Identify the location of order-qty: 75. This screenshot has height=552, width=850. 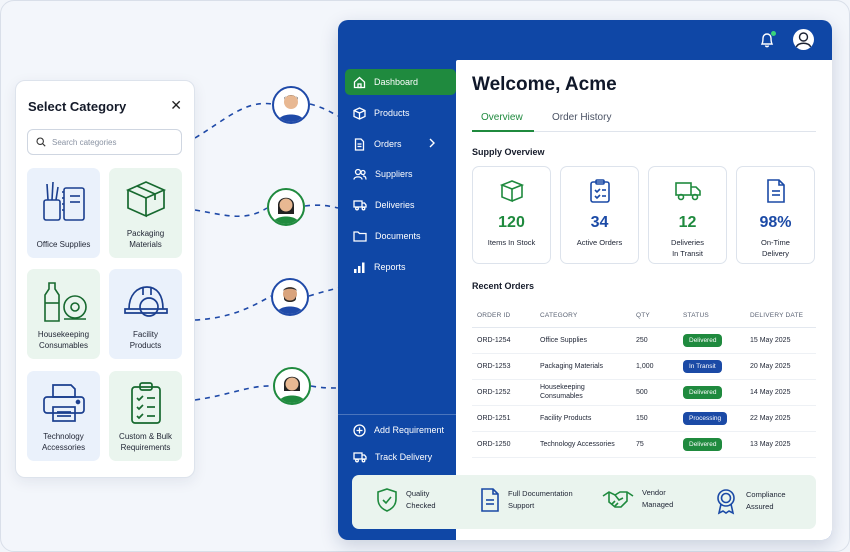
(654, 444).